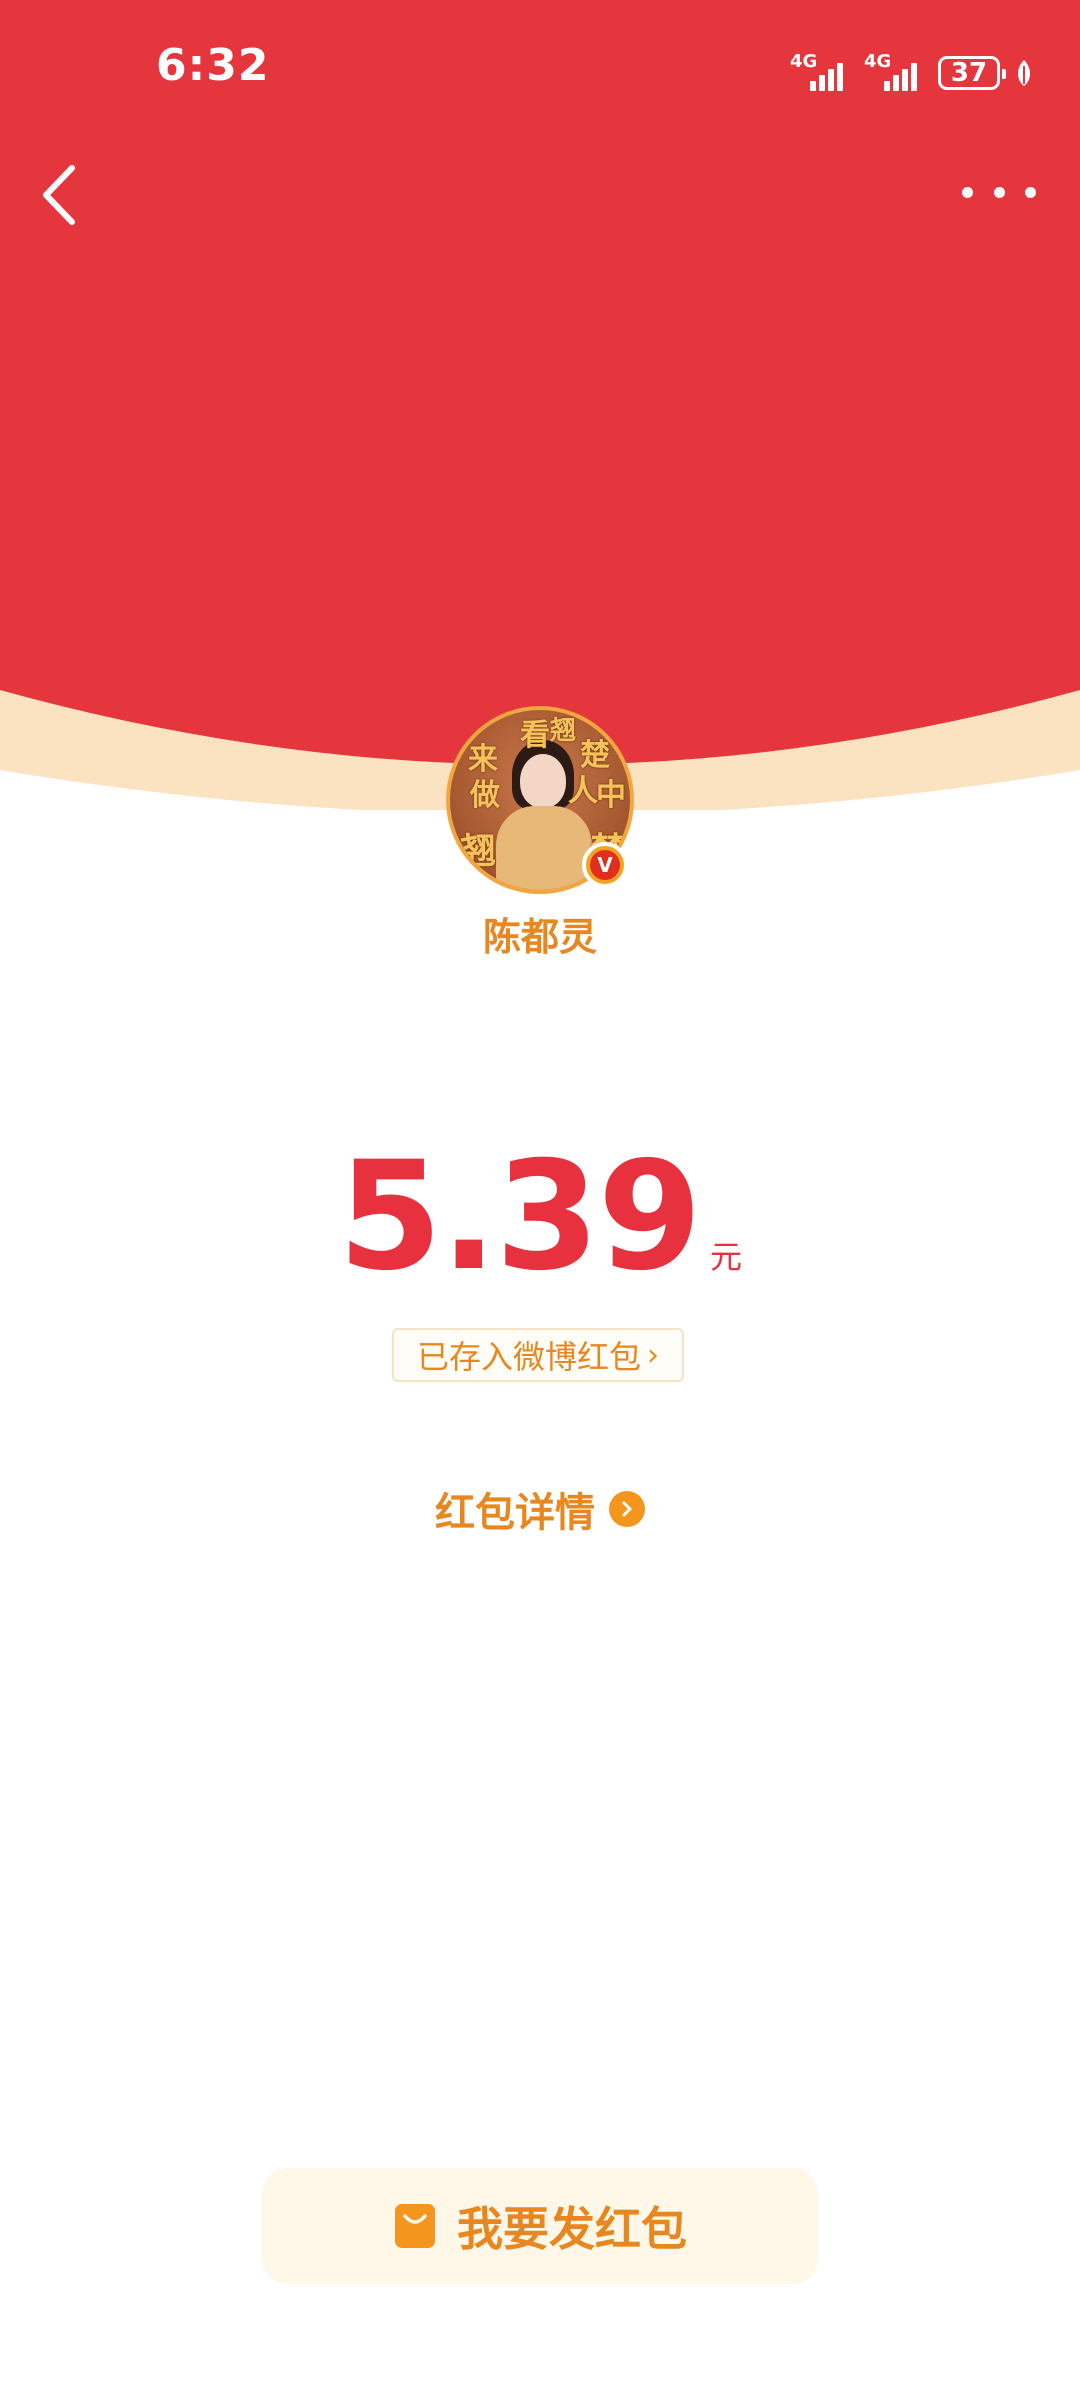 The image size is (1080, 2400). I want to click on send-red-packet-label: 我要发红包, so click(572, 2229).